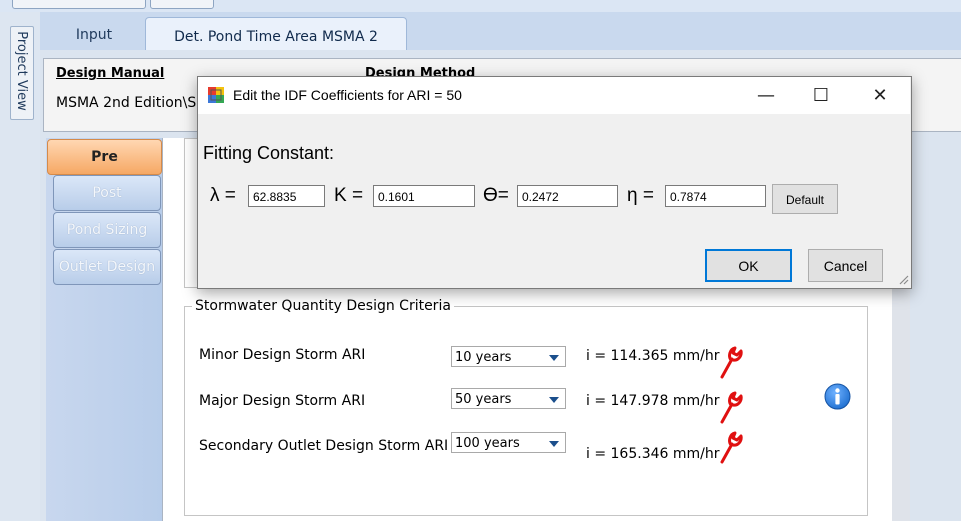  I want to click on close-button: ✕, so click(880, 96).